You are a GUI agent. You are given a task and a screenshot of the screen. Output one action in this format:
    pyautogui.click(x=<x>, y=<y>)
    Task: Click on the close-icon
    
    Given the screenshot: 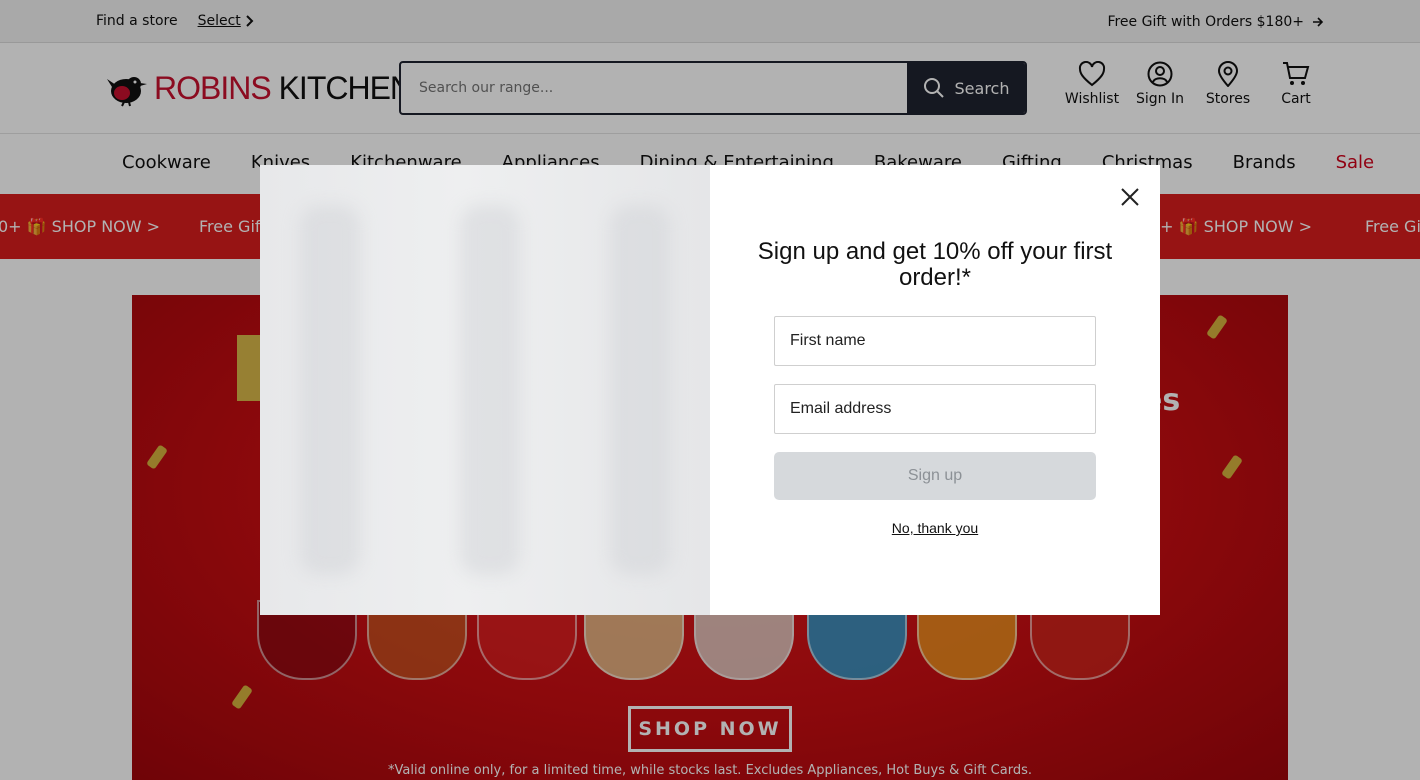 What is the action you would take?
    pyautogui.click(x=1130, y=197)
    